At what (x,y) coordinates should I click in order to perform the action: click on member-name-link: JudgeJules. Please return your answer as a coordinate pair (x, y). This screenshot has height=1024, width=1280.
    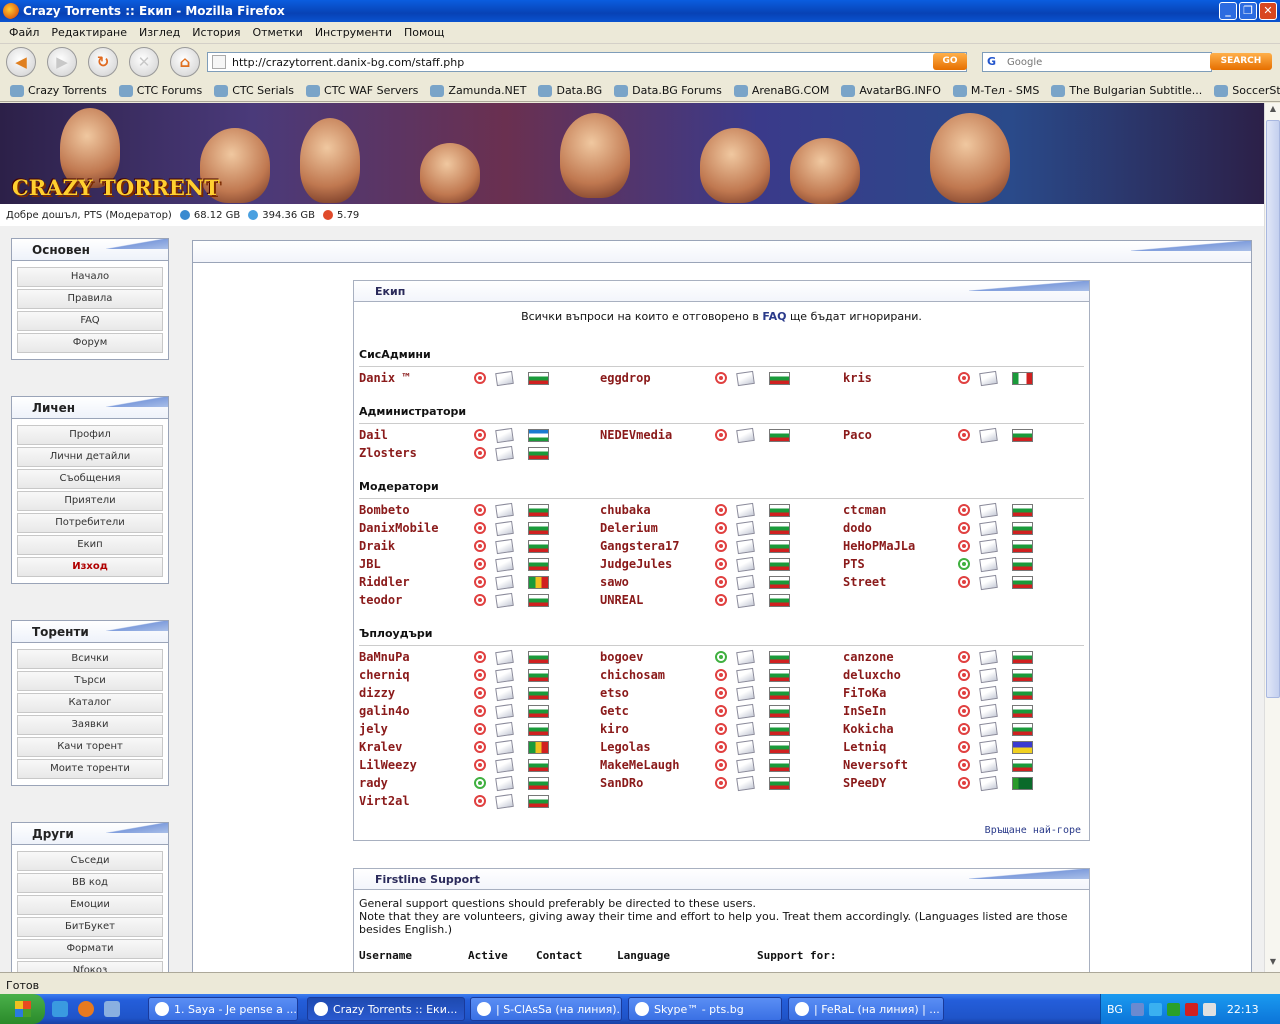
    Looking at the image, I should click on (657, 564).